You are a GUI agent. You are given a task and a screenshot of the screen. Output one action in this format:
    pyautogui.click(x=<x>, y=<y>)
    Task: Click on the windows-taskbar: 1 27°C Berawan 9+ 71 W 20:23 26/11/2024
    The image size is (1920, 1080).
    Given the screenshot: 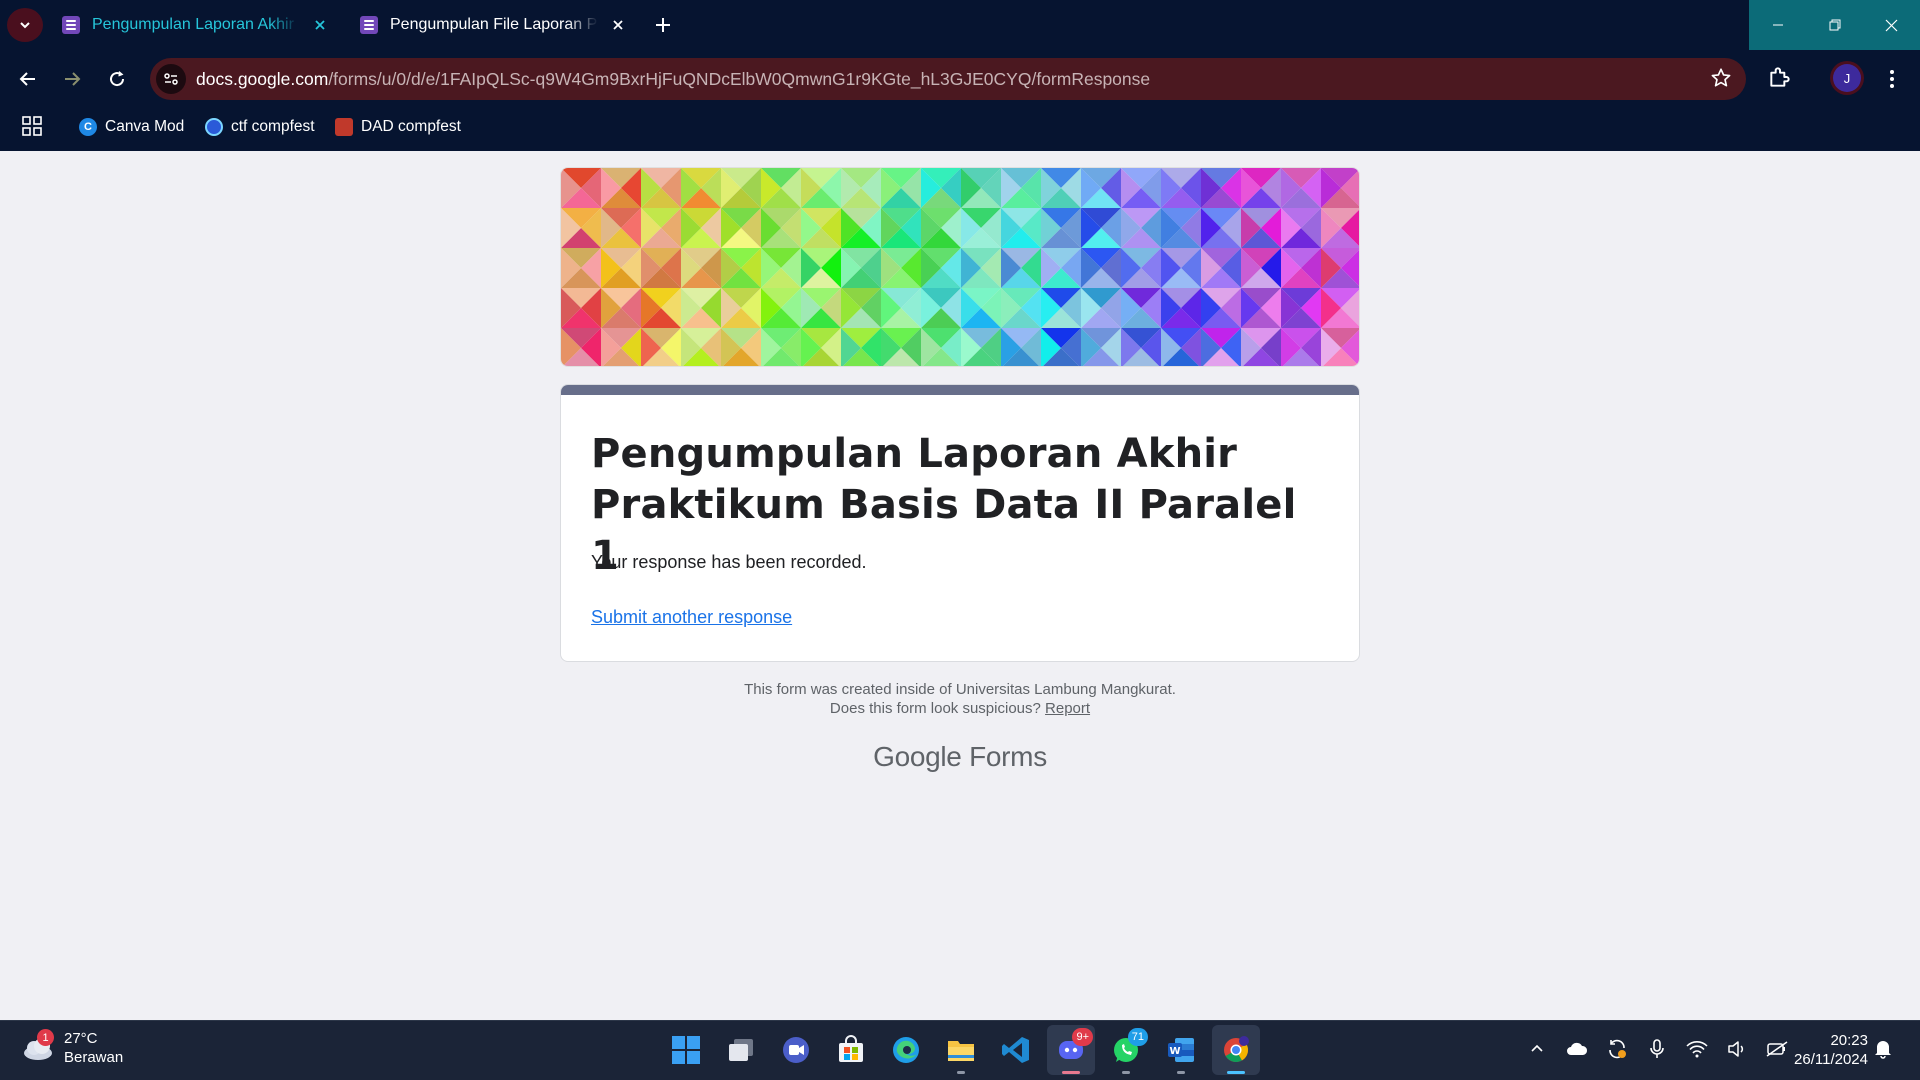 What is the action you would take?
    pyautogui.click(x=960, y=1050)
    